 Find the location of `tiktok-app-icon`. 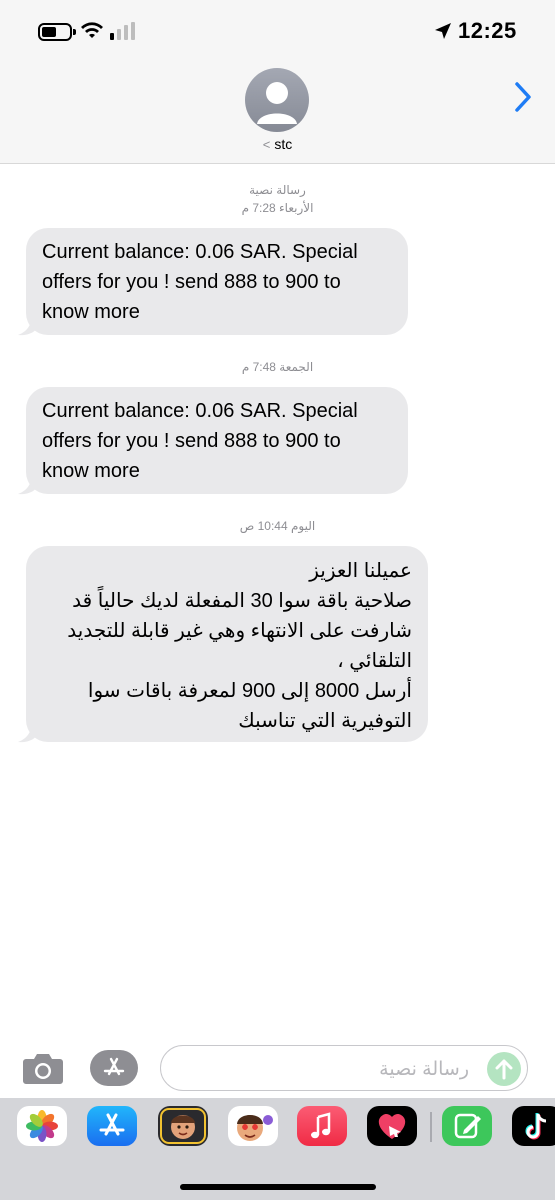

tiktok-app-icon is located at coordinates (533, 1126).